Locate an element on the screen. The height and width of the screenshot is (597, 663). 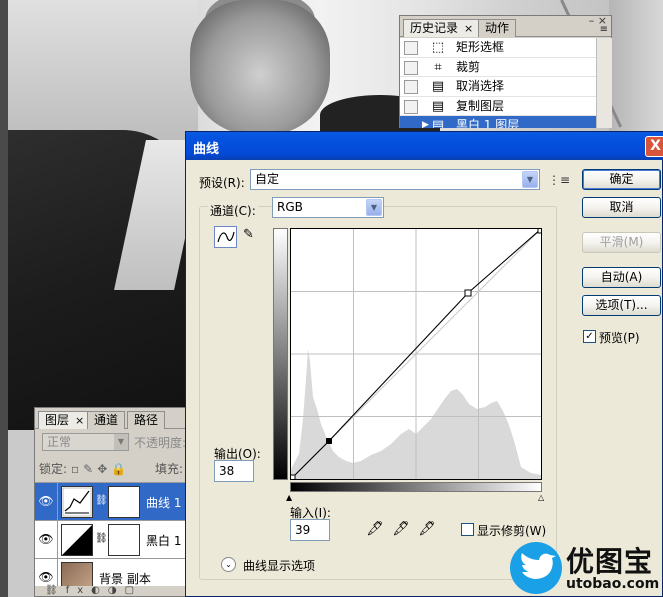
layer-row: 👁 ⛓ 黑白 1 is located at coordinates (110, 539).